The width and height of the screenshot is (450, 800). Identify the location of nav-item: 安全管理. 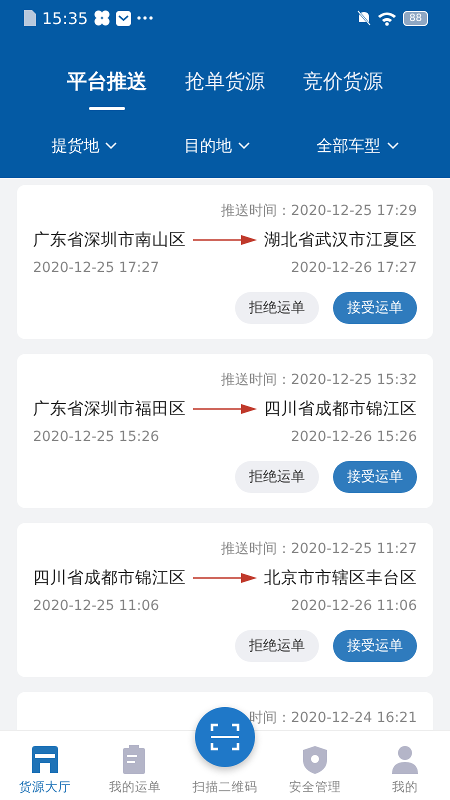
(315, 772).